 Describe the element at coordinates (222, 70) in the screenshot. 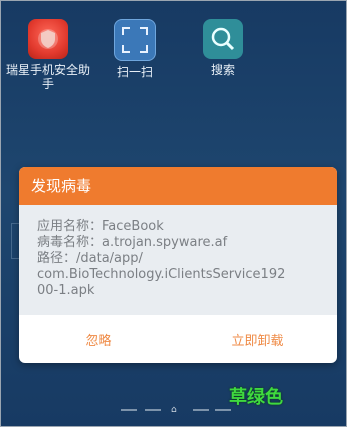

I see `app-label: 搜索` at that location.